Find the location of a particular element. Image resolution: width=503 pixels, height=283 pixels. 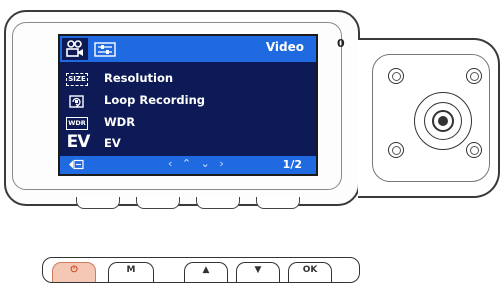

menu-title: Video is located at coordinates (284, 47).